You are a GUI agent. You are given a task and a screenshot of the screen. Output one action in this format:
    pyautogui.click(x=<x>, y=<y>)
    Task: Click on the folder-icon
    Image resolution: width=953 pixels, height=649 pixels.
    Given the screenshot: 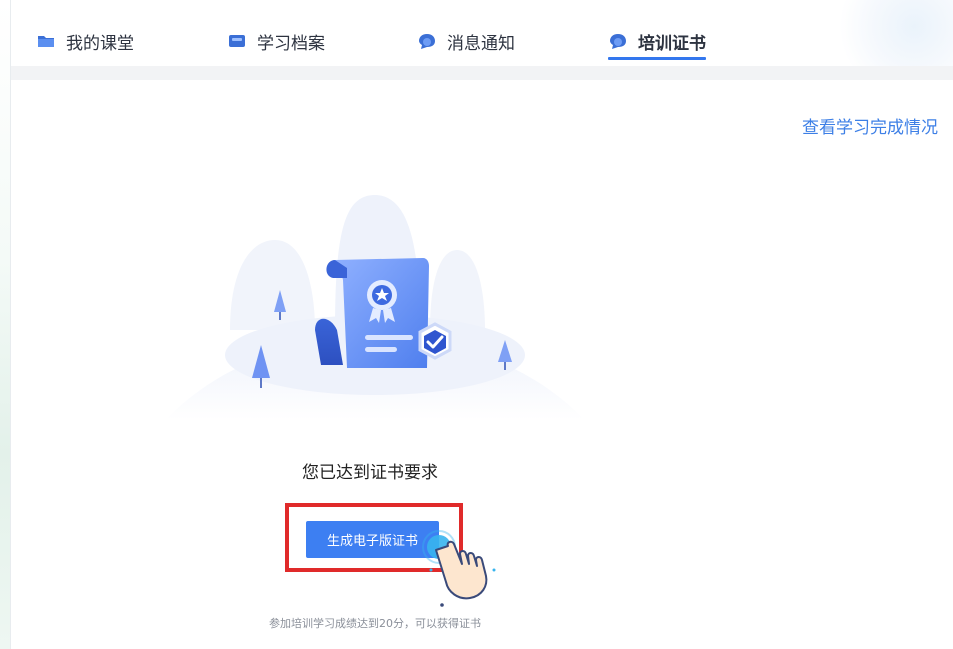 What is the action you would take?
    pyautogui.click(x=46, y=41)
    